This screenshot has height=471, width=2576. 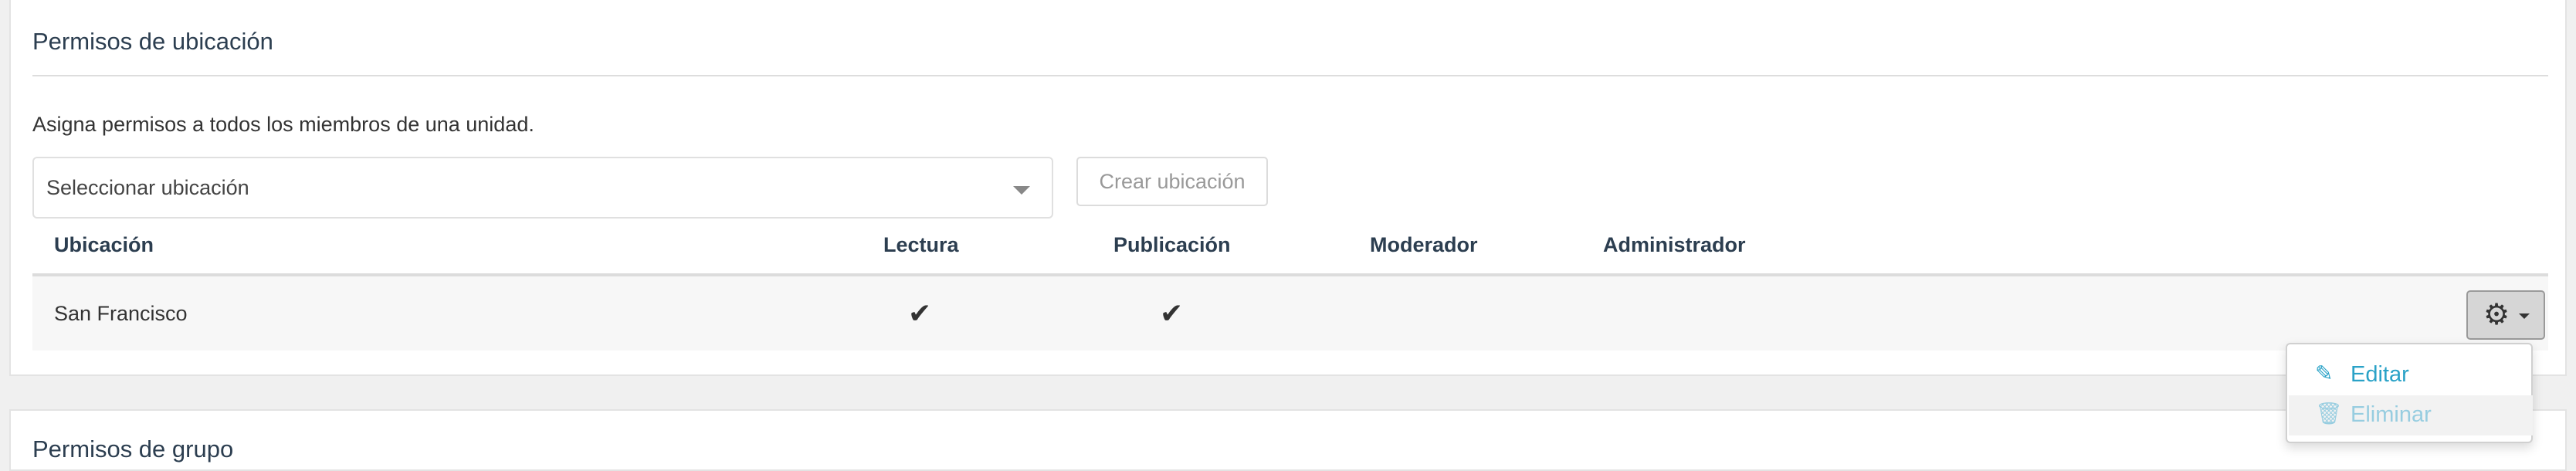 What do you see at coordinates (1172, 313) in the screenshot?
I see `publish-check-icon: ✔` at bounding box center [1172, 313].